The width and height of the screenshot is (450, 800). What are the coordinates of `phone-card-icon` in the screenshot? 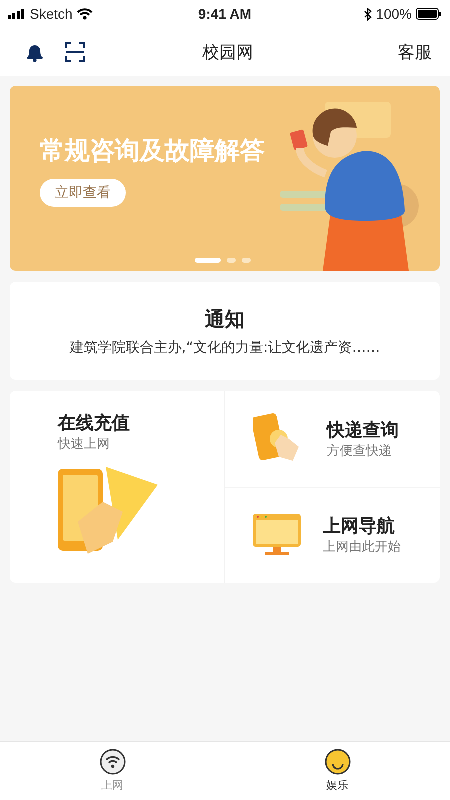 It's located at (108, 512).